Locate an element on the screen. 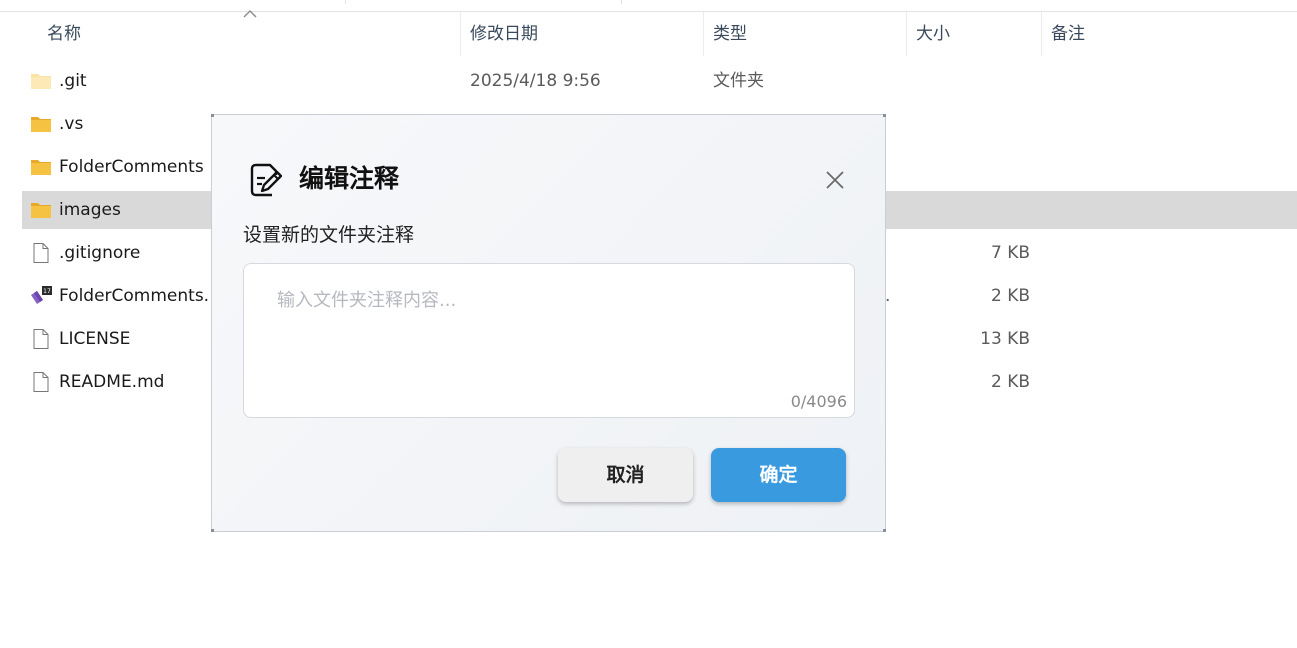  sort-up-icon is located at coordinates (250, 14).